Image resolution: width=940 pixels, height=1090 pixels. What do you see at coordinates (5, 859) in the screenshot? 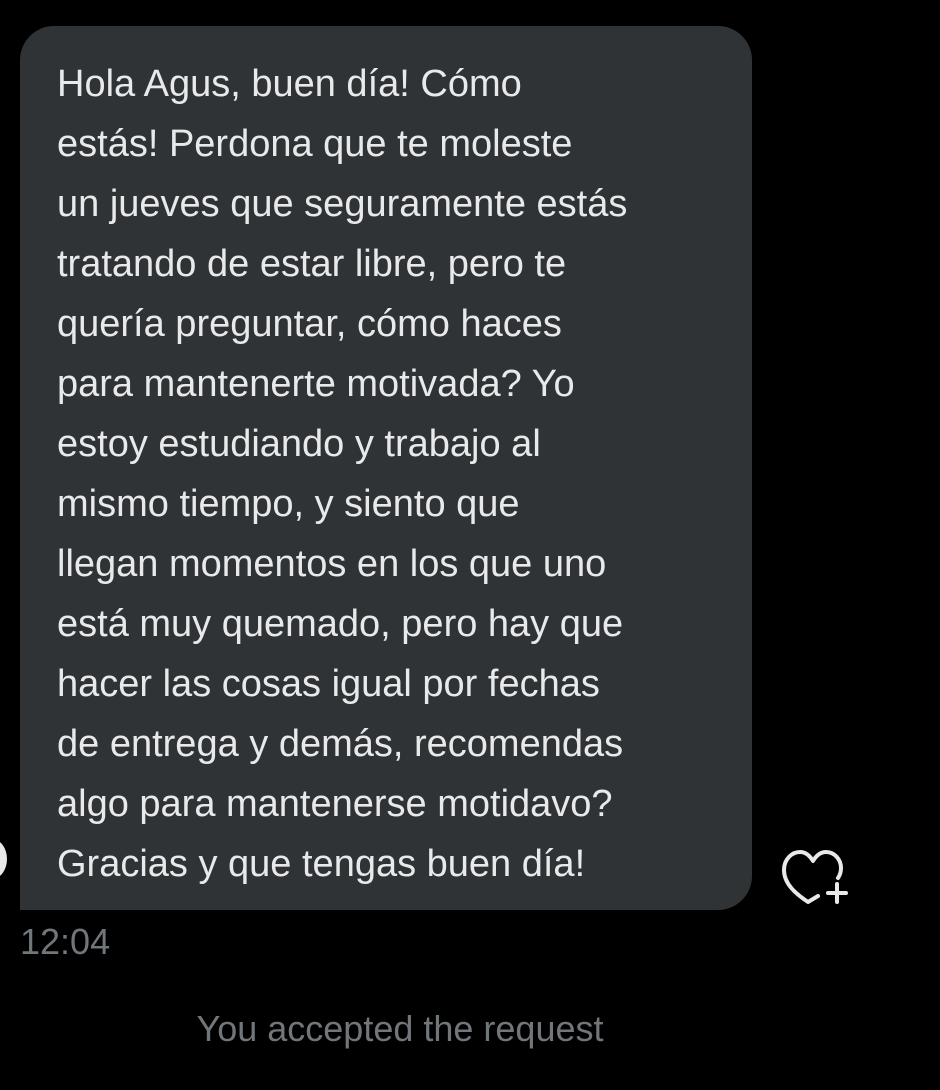
I see `sender-avatar` at bounding box center [5, 859].